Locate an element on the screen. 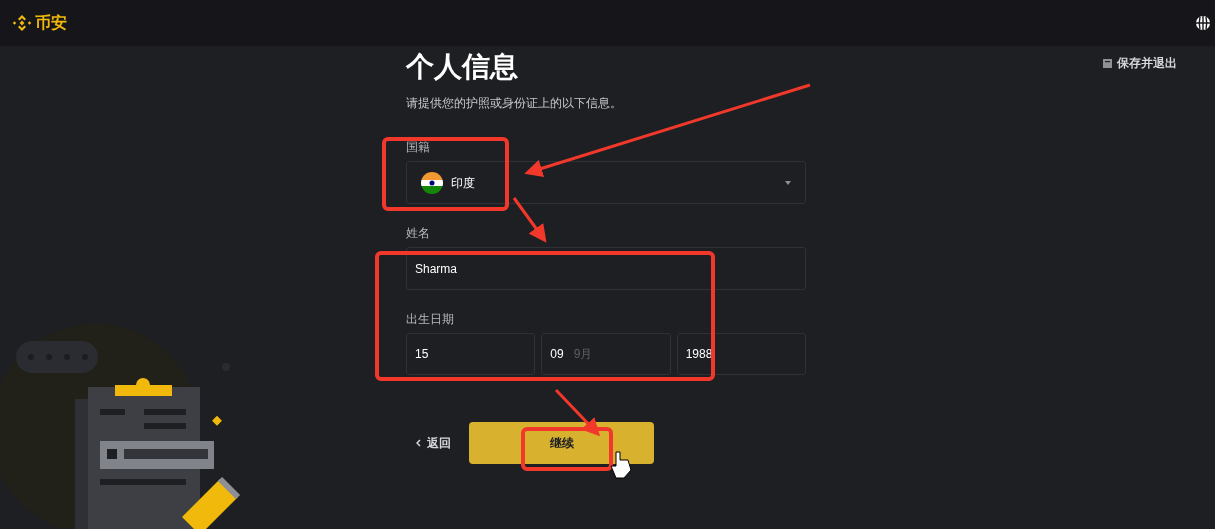 The width and height of the screenshot is (1215, 529). caret-down-icon is located at coordinates (788, 182).